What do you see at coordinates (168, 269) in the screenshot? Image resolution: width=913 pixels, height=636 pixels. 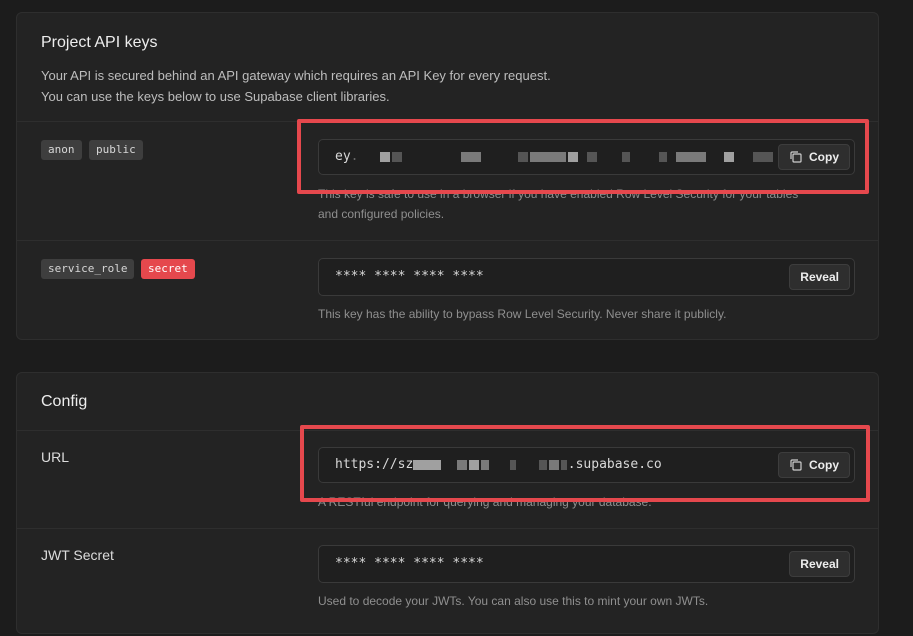 I see `secret-badge: secret` at bounding box center [168, 269].